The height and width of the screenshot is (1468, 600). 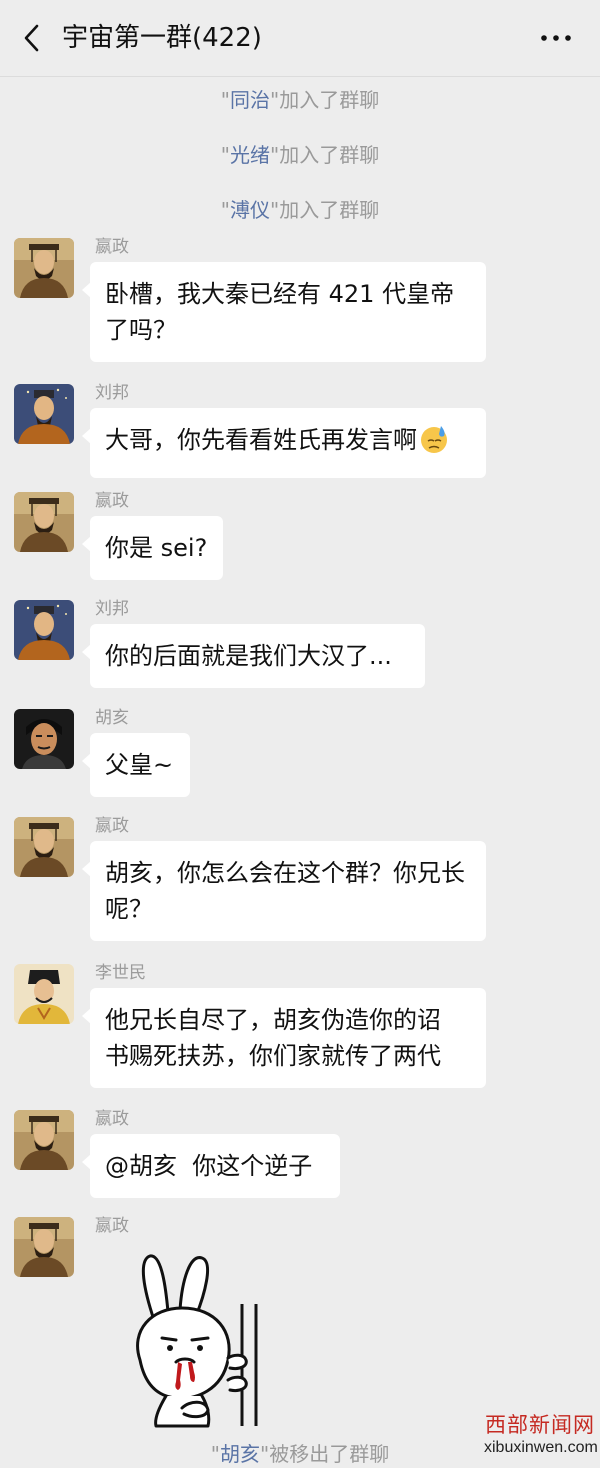 I want to click on message-text: 卧槽，我大秦已经有 421 代皇帝, so click(x=280, y=294).